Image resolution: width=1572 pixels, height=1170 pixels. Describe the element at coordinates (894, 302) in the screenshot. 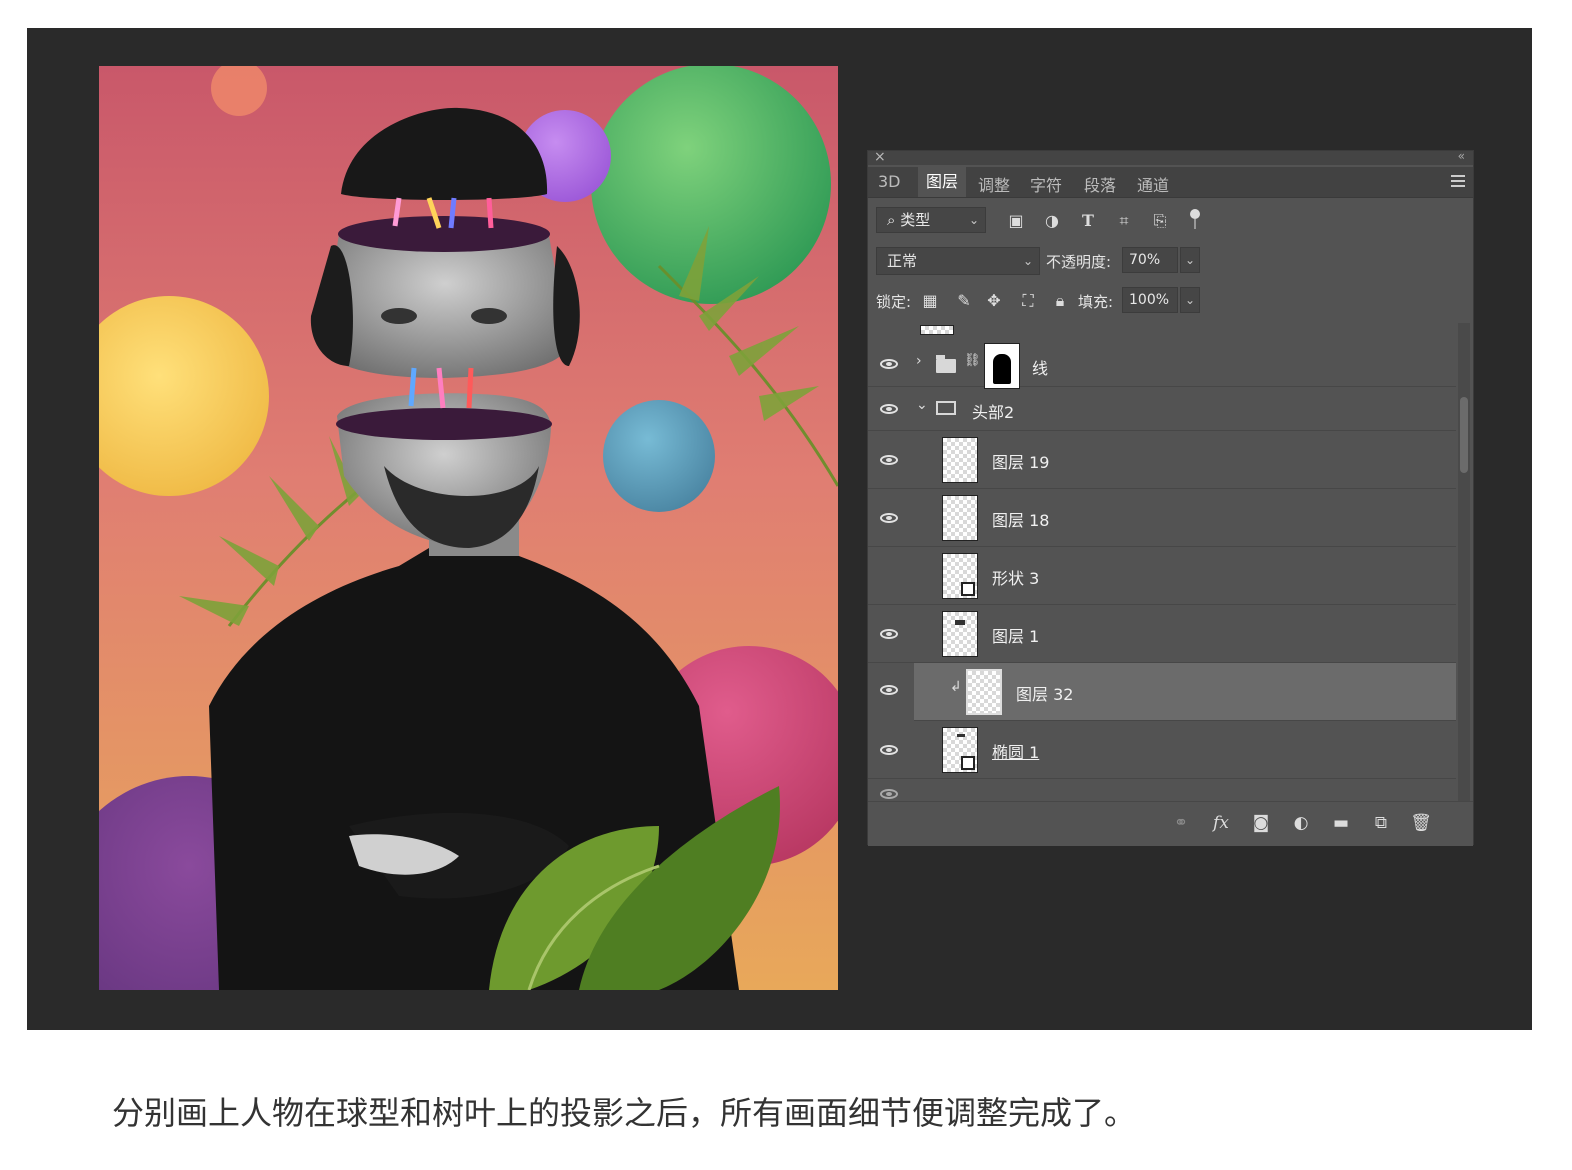

I see `lock-label: 锁定:` at that location.